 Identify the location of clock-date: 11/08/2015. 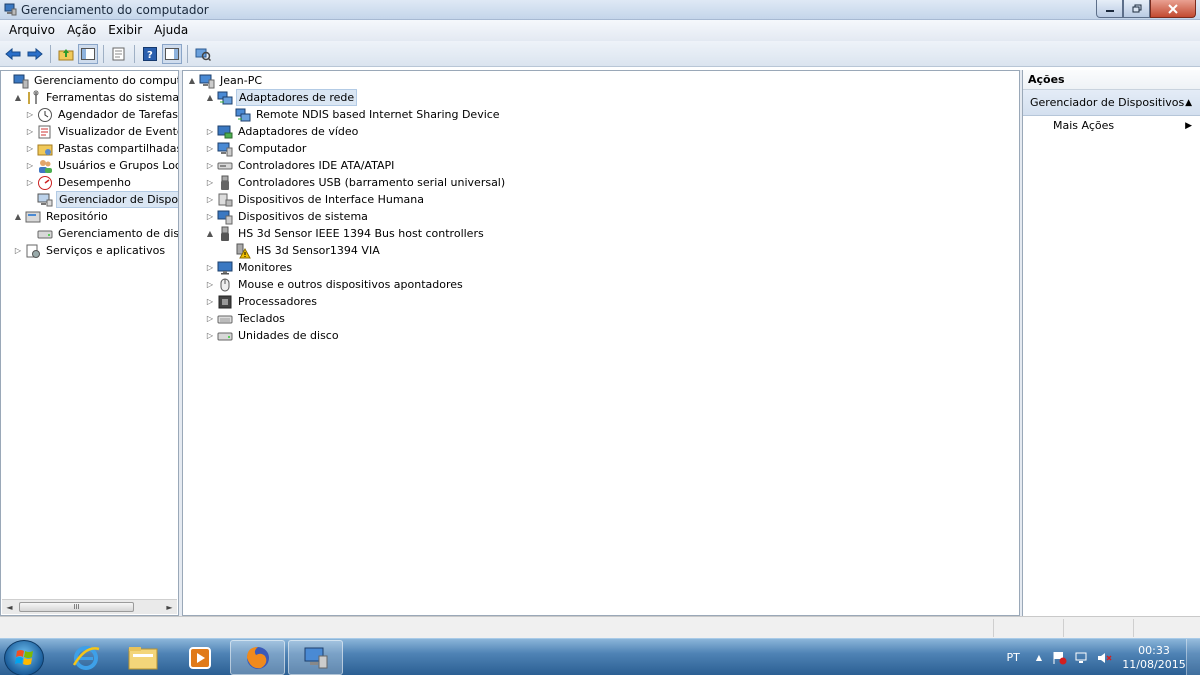
(1154, 664).